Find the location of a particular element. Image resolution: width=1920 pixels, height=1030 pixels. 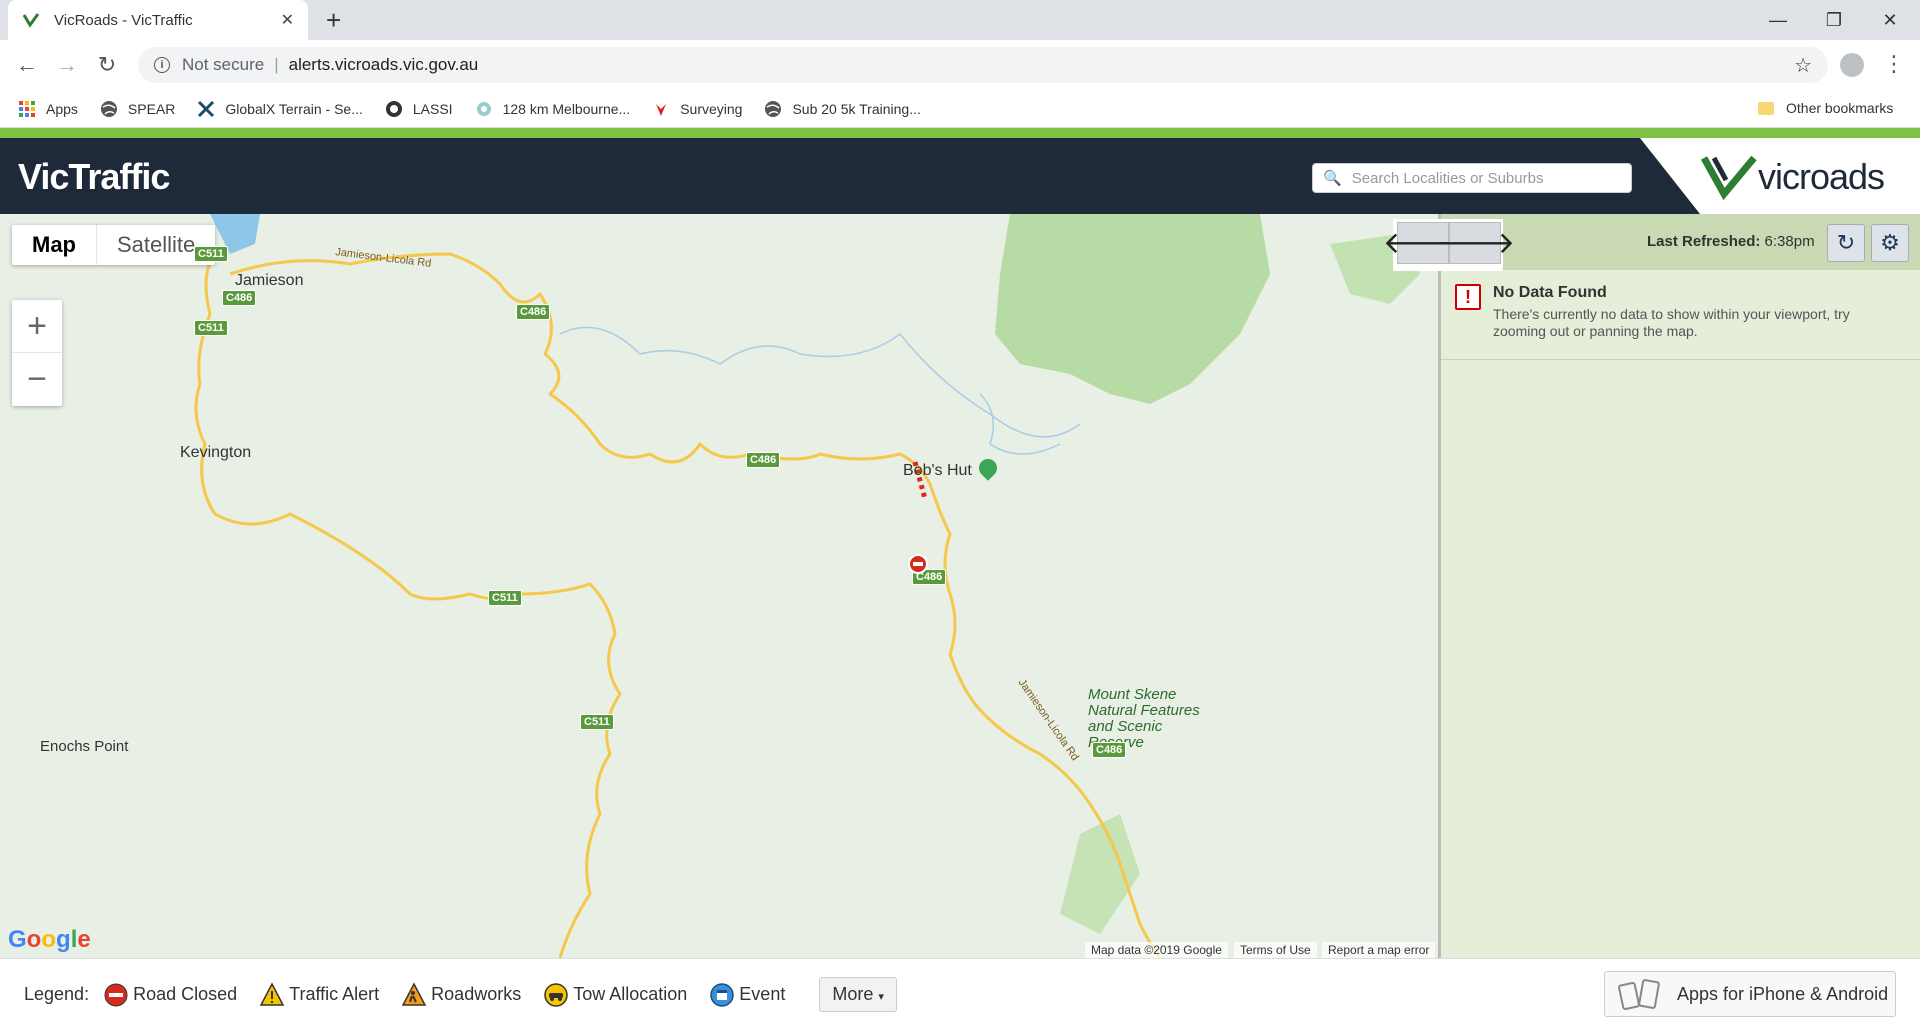

legend-tow-allocation: Tow Allocation is located at coordinates (615, 995).